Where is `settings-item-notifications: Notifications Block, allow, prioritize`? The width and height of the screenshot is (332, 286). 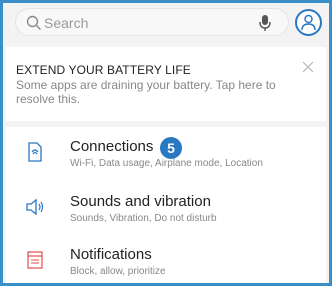 settings-item-notifications: Notifications Block, allow, prioritize is located at coordinates (166, 261).